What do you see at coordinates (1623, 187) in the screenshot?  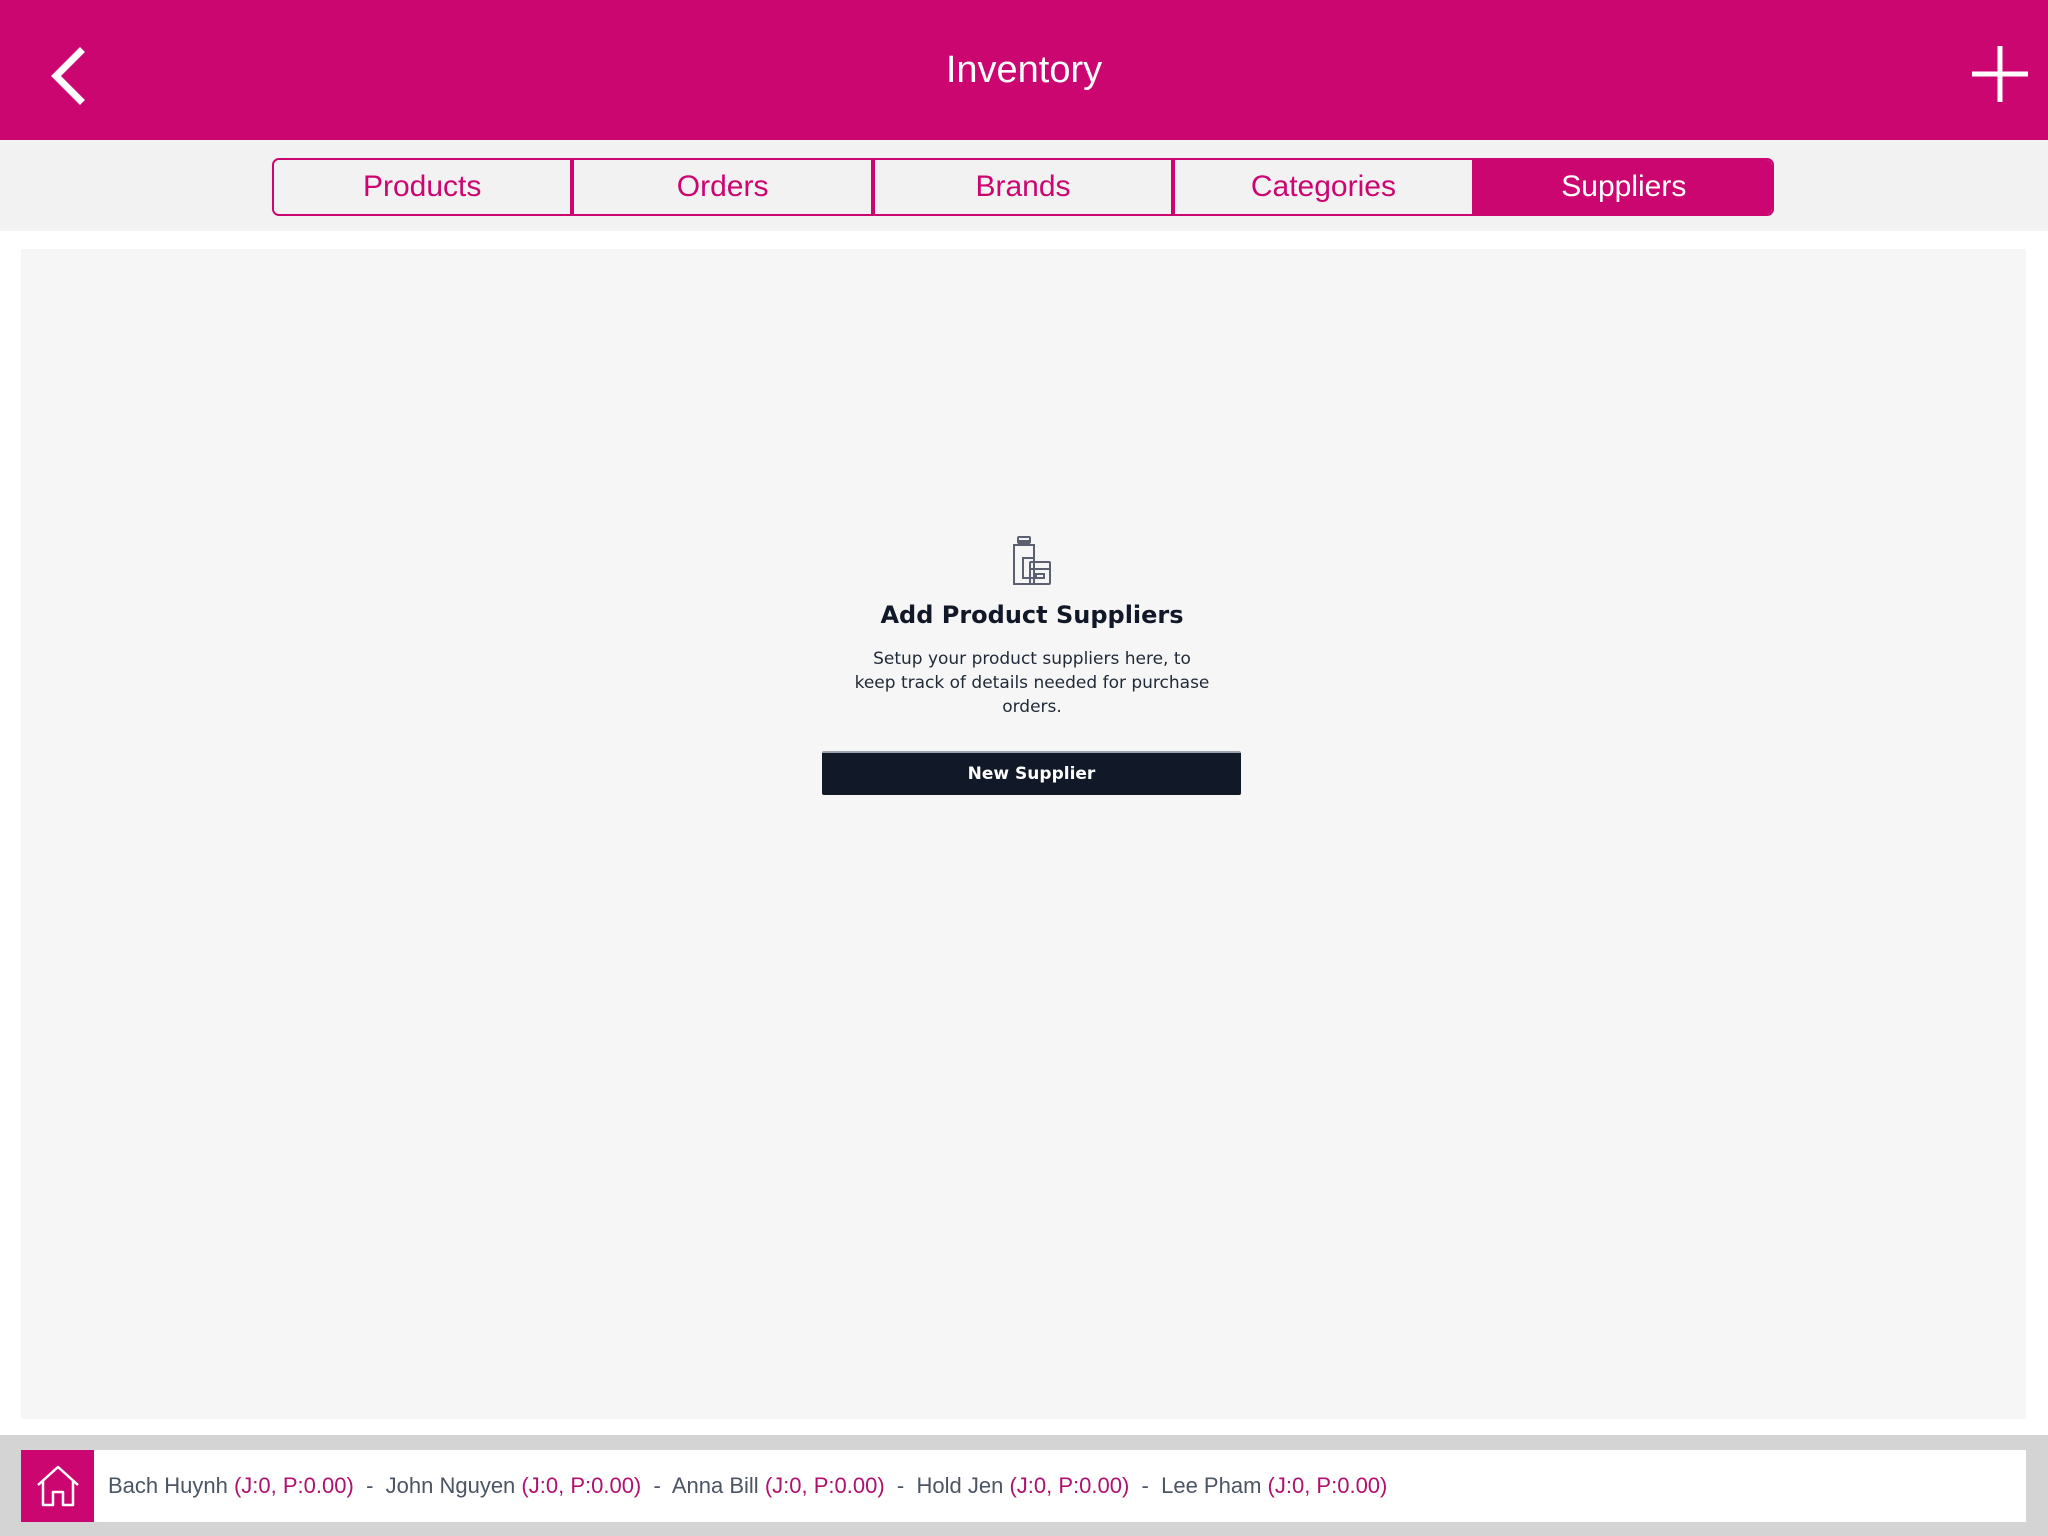 I see `tab-suppliers: Suppliers` at bounding box center [1623, 187].